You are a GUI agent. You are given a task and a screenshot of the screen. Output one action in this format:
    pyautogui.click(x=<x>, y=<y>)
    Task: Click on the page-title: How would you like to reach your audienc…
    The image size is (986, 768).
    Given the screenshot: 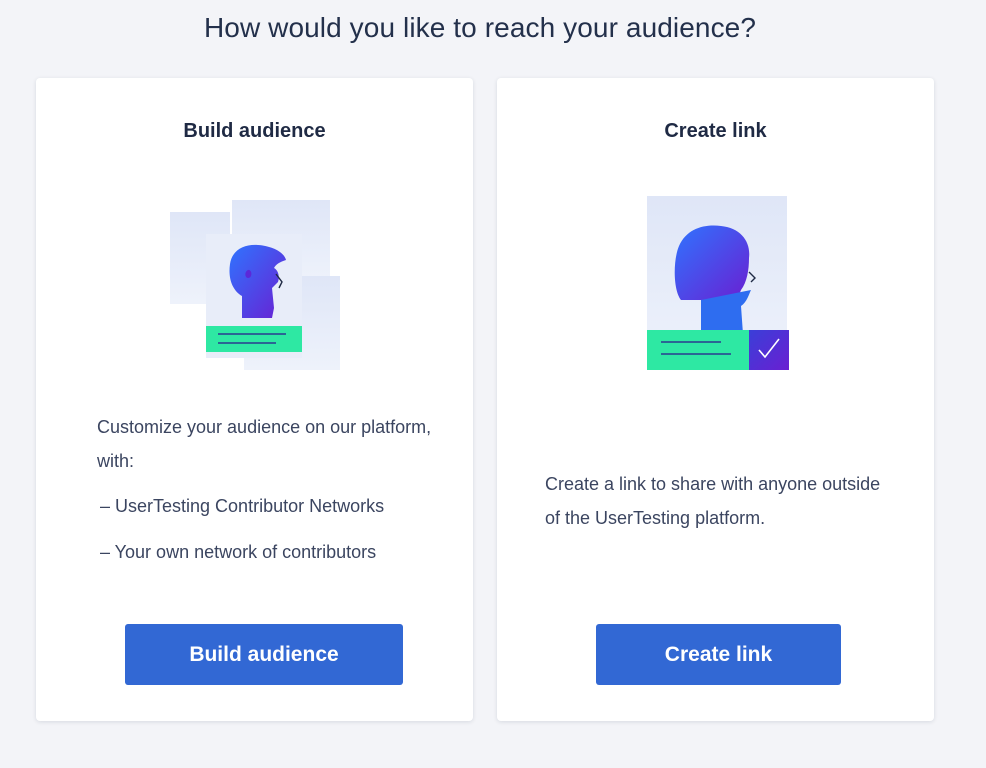 What is the action you would take?
    pyautogui.click(x=480, y=27)
    